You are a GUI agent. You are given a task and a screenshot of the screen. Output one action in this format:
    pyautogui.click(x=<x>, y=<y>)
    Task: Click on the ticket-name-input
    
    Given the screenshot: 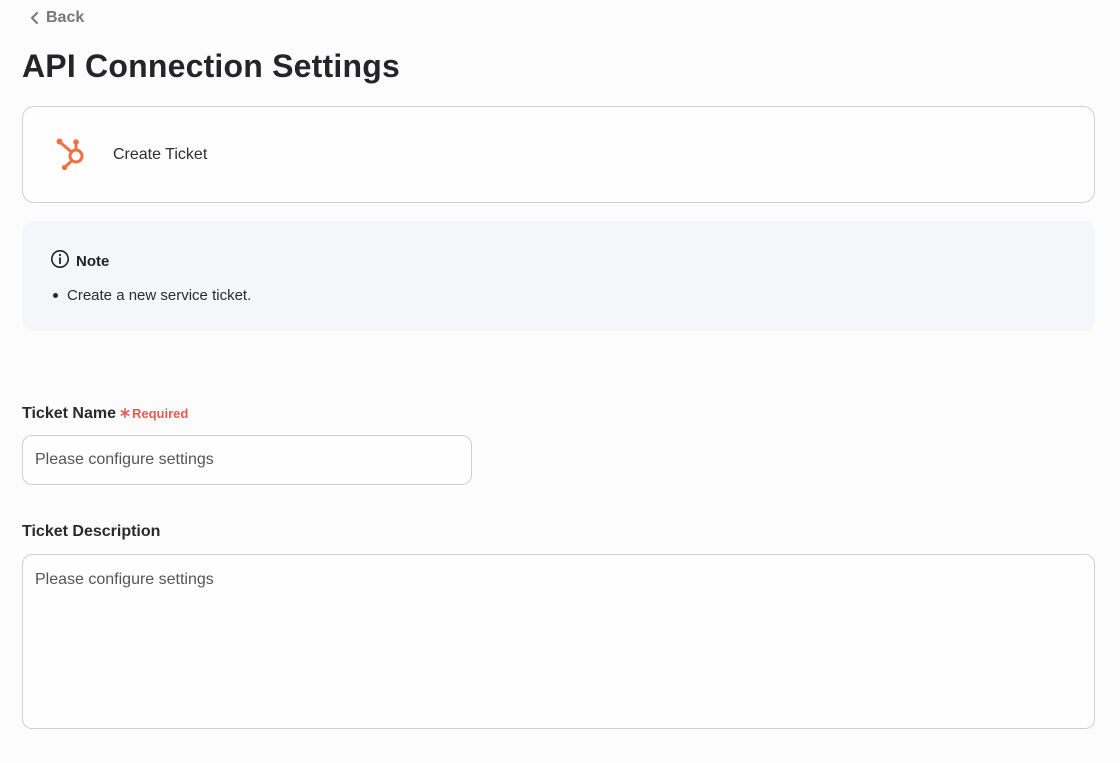 What is the action you would take?
    pyautogui.click(x=247, y=460)
    